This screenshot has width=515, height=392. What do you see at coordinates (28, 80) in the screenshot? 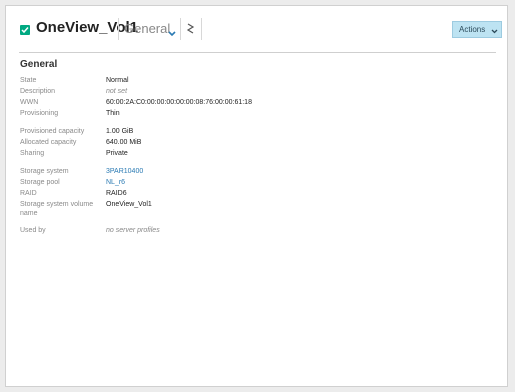
I see `label-state: State` at bounding box center [28, 80].